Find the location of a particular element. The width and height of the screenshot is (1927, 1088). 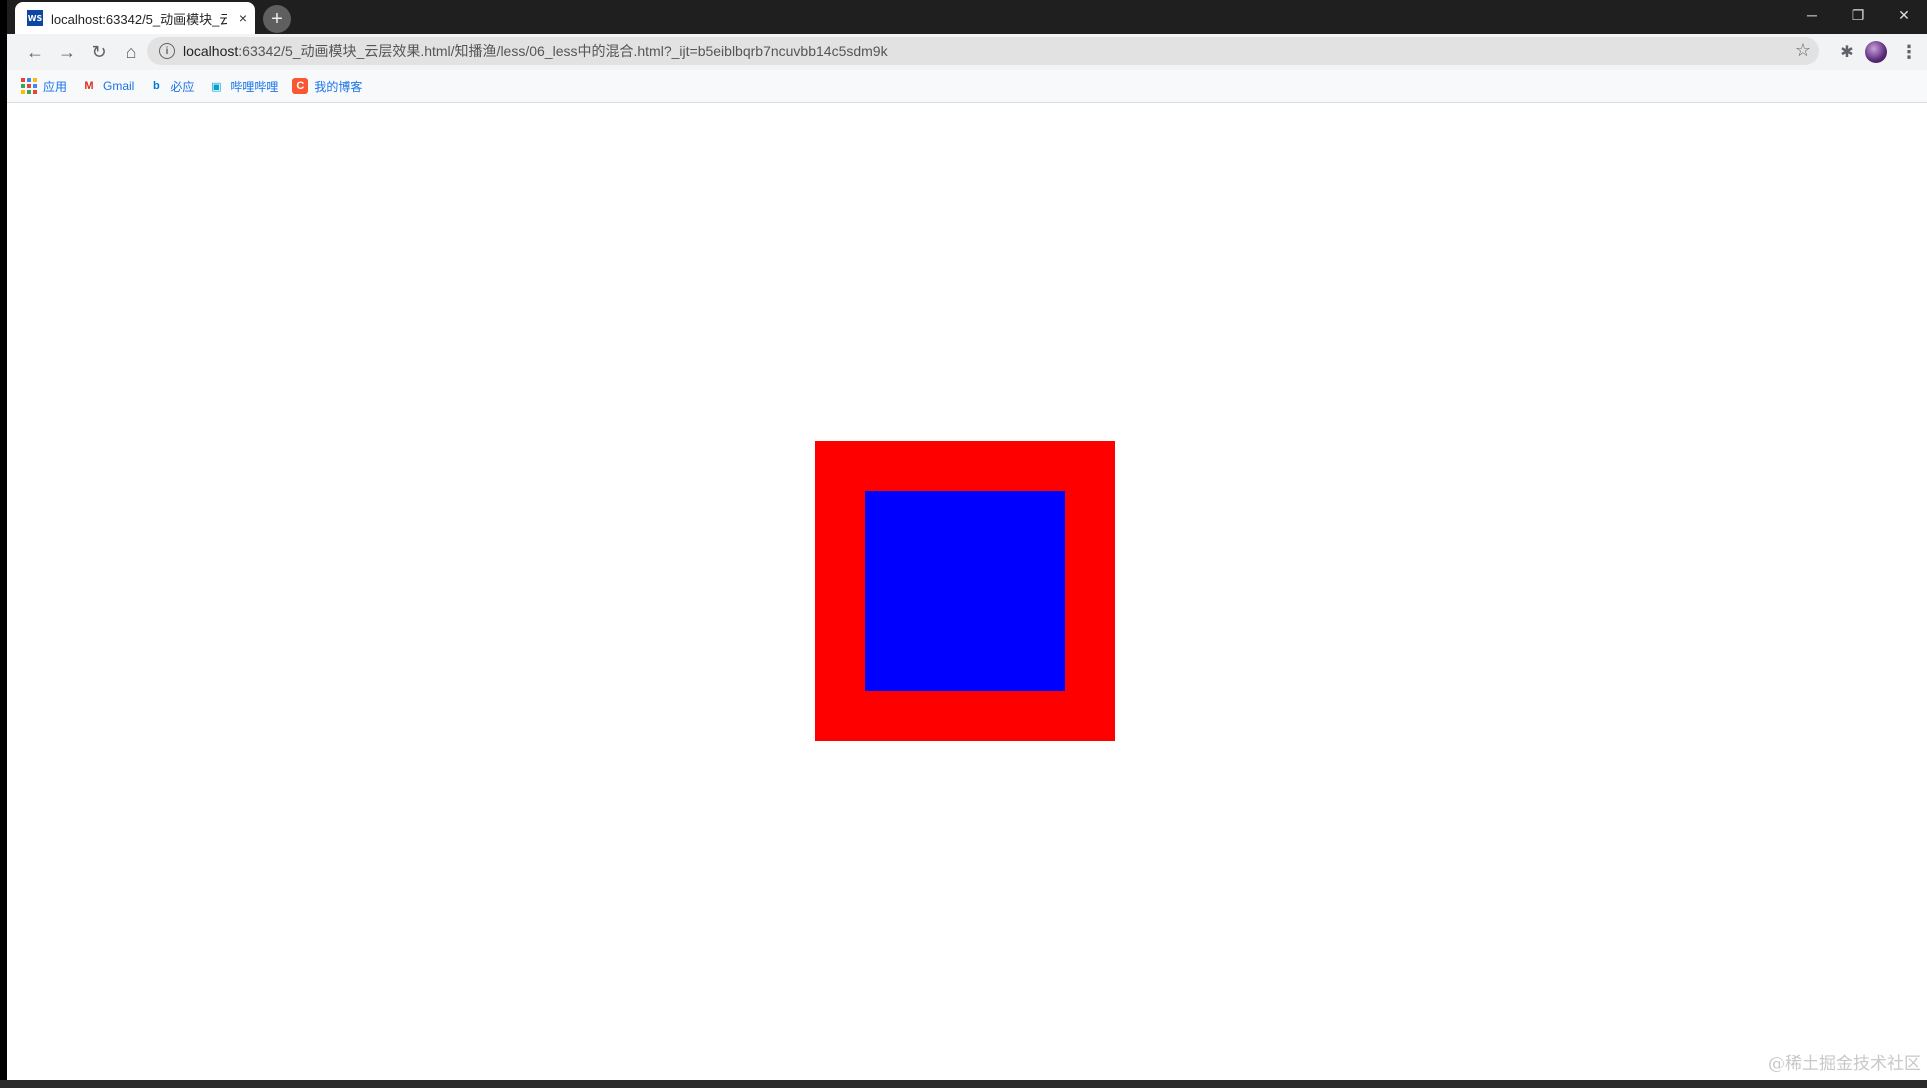

browser-menu-icon: ⋮ is located at coordinates (1909, 52).